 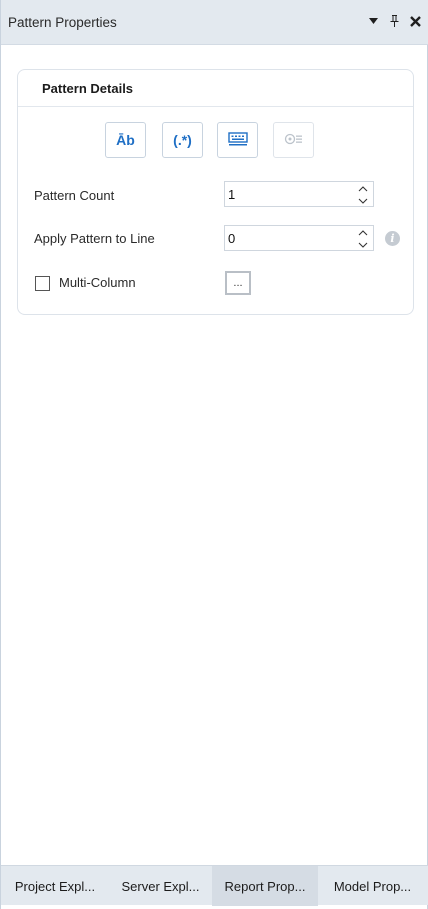 What do you see at coordinates (373, 21) in the screenshot?
I see `dropdown-arrow-icon` at bounding box center [373, 21].